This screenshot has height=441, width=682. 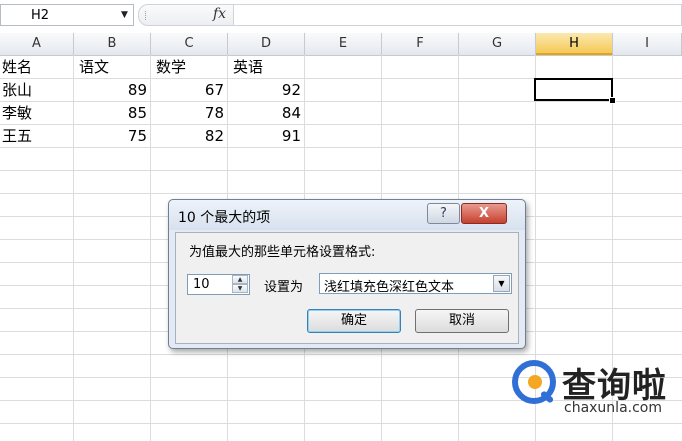 What do you see at coordinates (17, 90) in the screenshot?
I see `cell-a2: 张山` at bounding box center [17, 90].